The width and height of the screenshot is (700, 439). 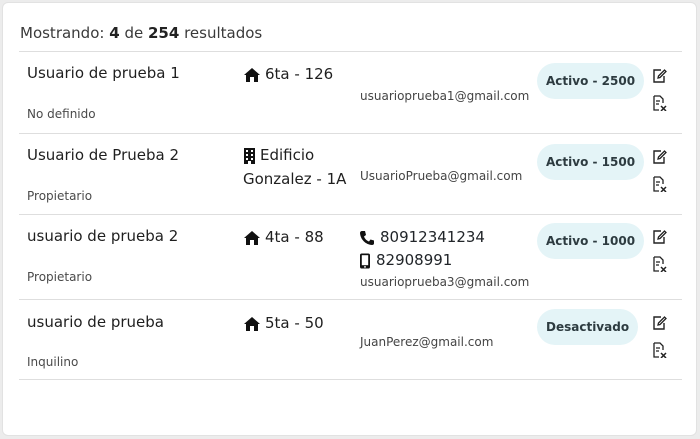 What do you see at coordinates (163, 33) in the screenshot?
I see `summary-total-count: 254` at bounding box center [163, 33].